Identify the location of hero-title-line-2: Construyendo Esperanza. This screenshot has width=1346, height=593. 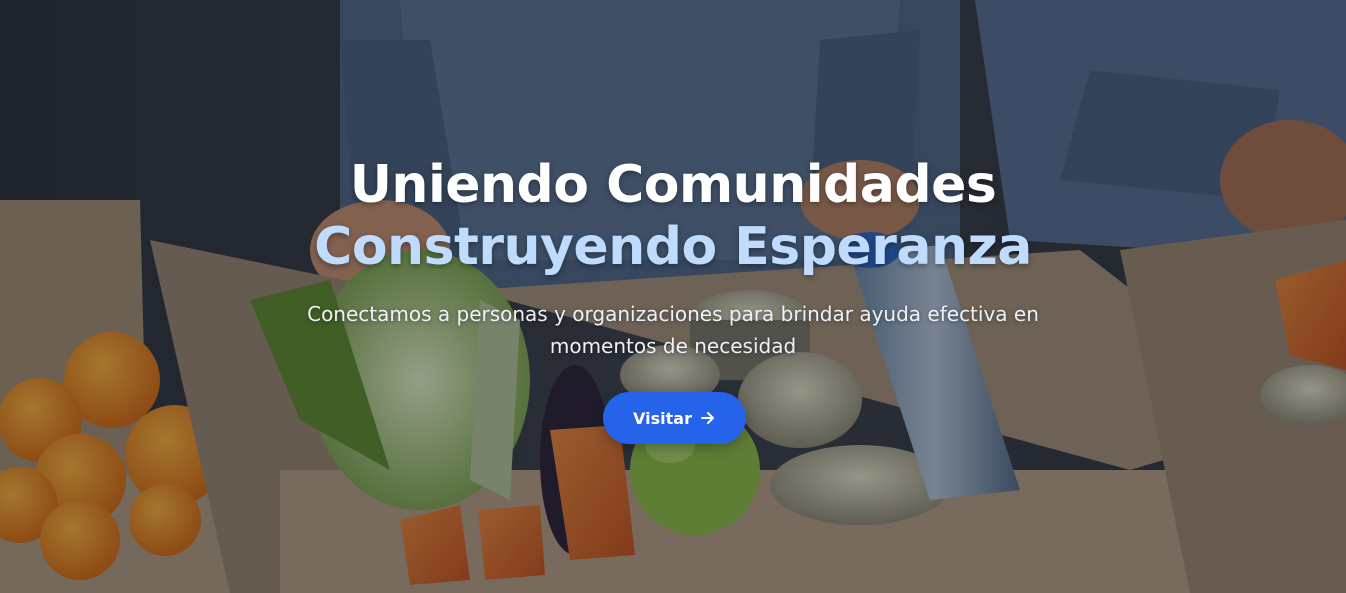
(673, 247).